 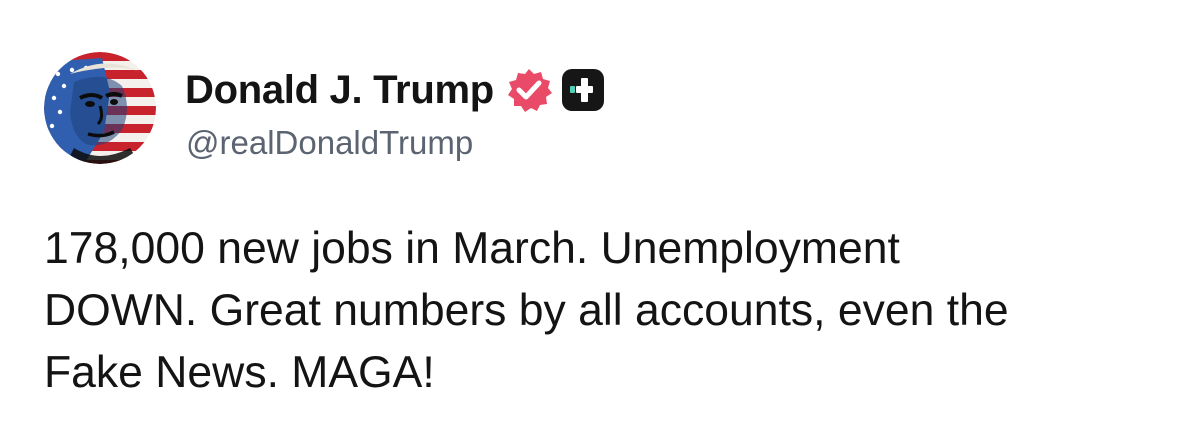 I want to click on author-avatar, so click(x=100, y=108).